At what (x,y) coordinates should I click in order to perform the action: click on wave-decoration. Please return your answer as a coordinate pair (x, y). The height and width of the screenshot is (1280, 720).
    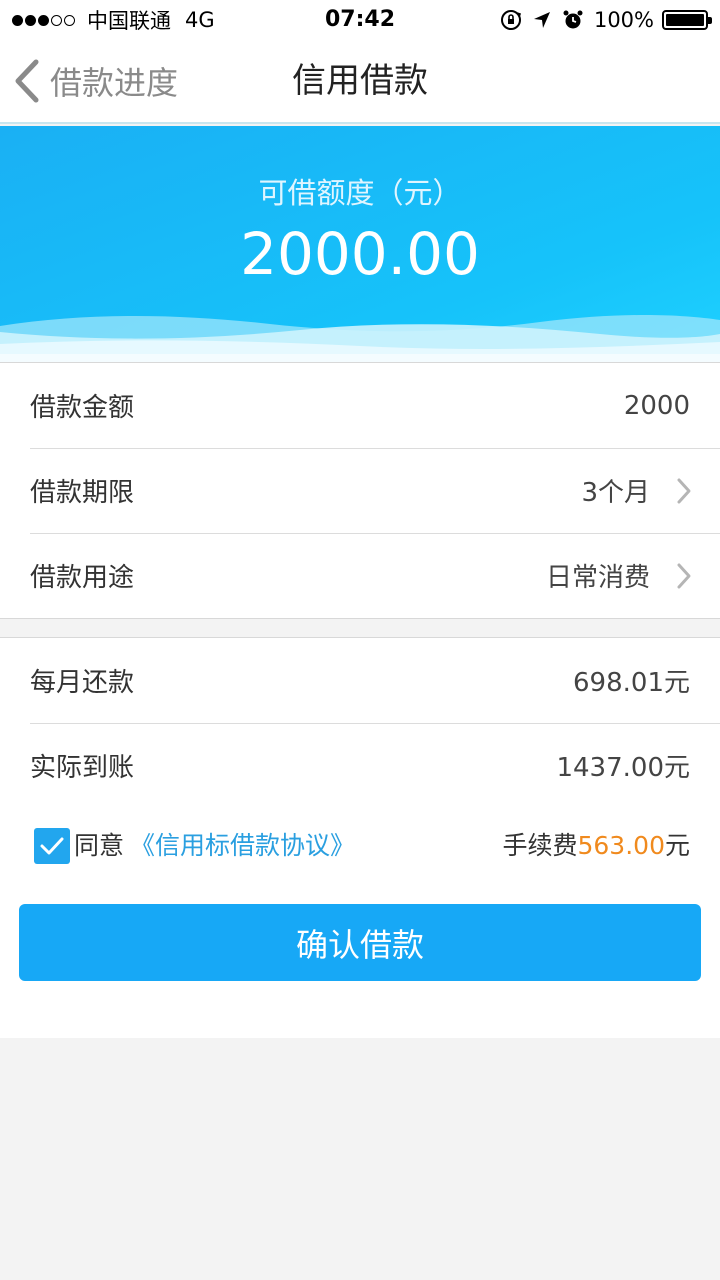
    Looking at the image, I should click on (360, 338).